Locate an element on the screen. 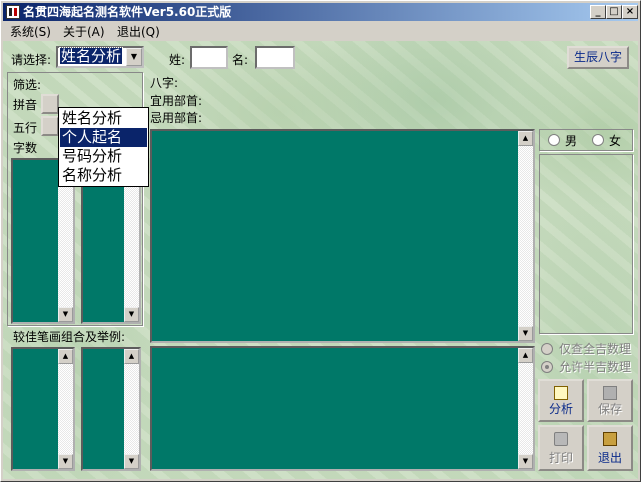 This screenshot has width=641, height=482. mode-dropdown-list: 姓名分析 个人起名 号码分析 名称分析 is located at coordinates (103, 147).